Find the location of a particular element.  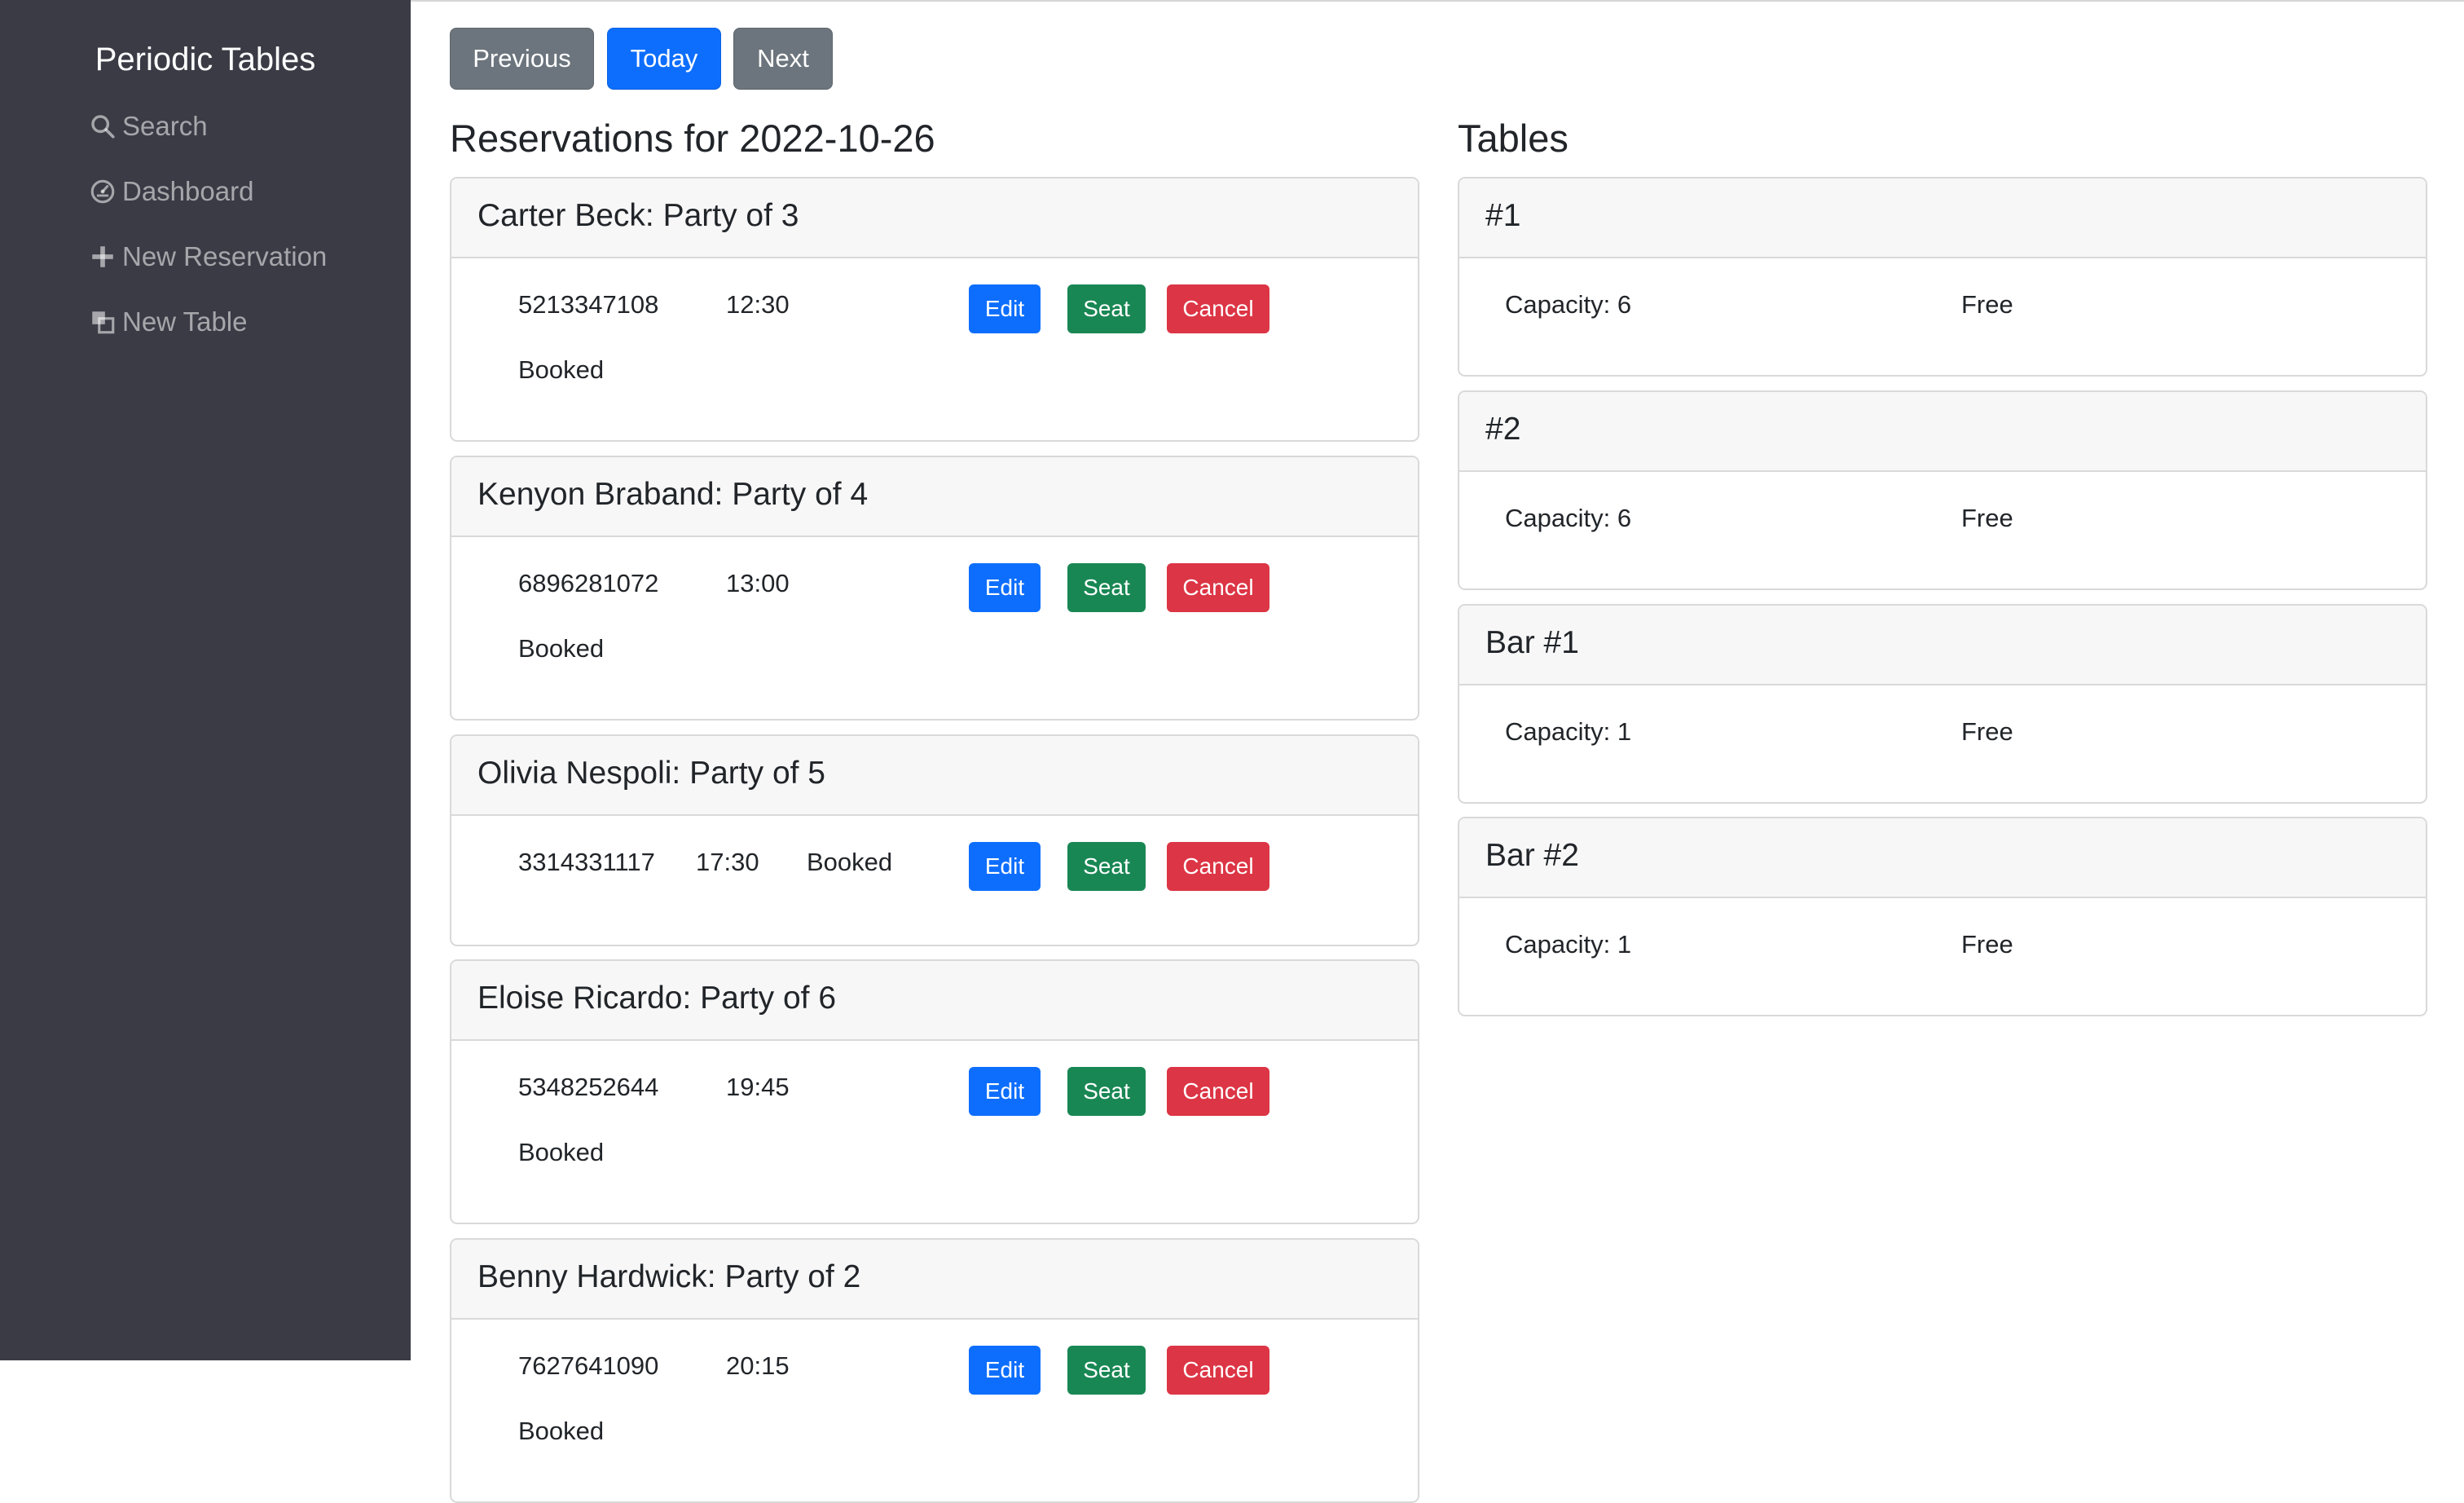

table-card: #1 Capacity: 6 Free is located at coordinates (1942, 277).